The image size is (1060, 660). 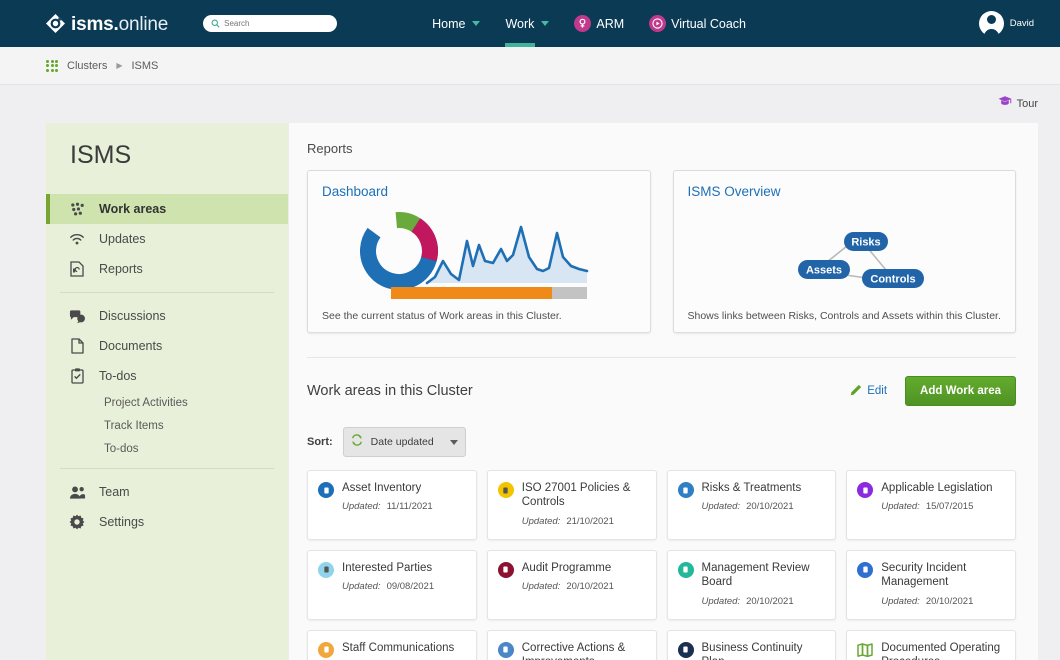 What do you see at coordinates (77, 269) in the screenshot?
I see `report-doc-icon` at bounding box center [77, 269].